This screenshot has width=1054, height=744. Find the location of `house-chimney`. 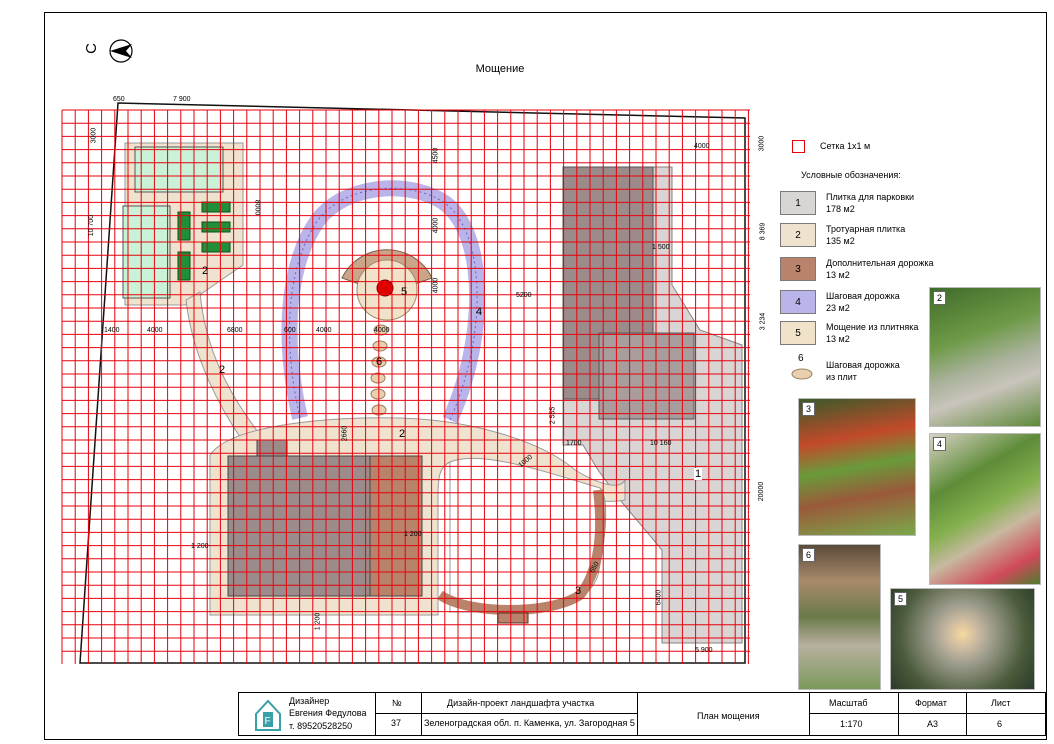

house-chimney is located at coordinates (272, 448).